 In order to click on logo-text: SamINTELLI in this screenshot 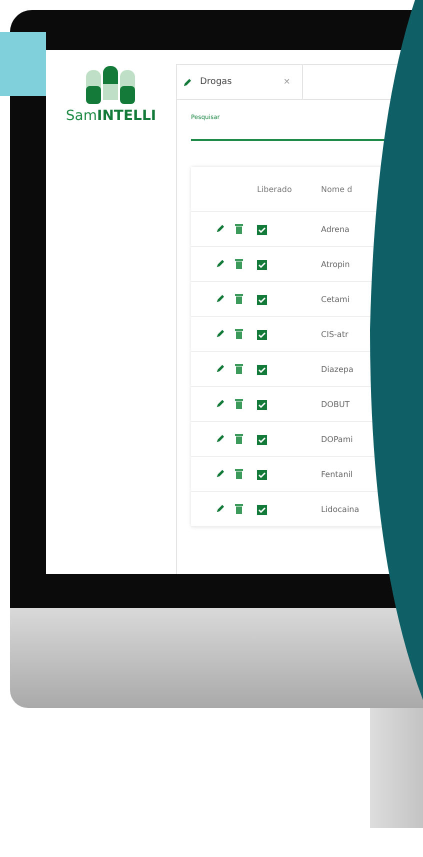, I will do `click(111, 116)`.